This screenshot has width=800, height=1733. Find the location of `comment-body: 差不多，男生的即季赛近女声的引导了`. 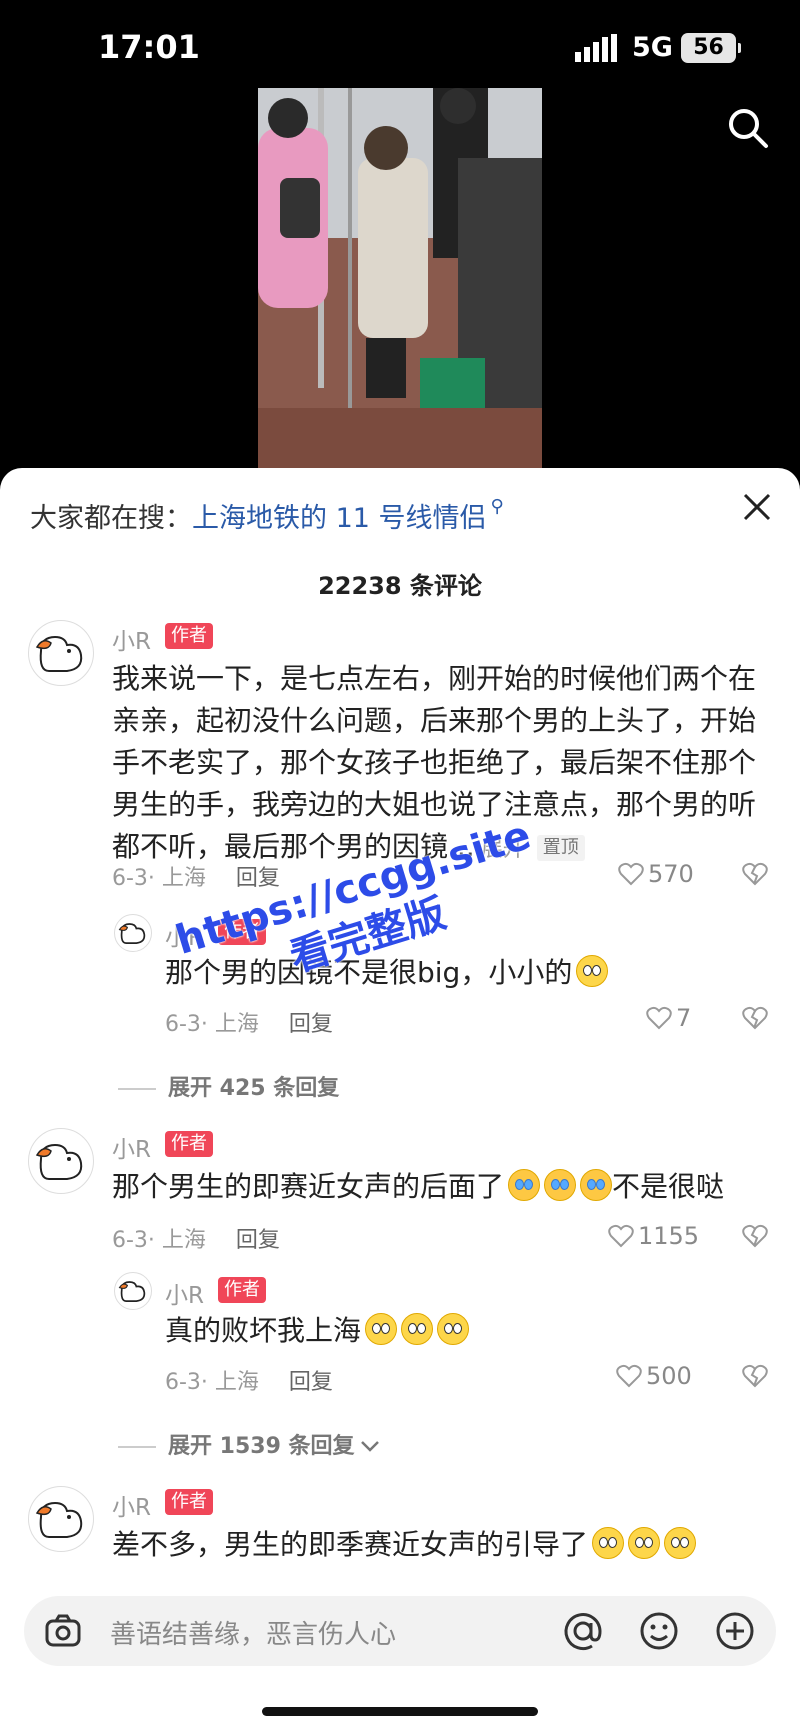

comment-body: 差不多，男生的即季赛近女声的引导了 is located at coordinates (350, 1544).